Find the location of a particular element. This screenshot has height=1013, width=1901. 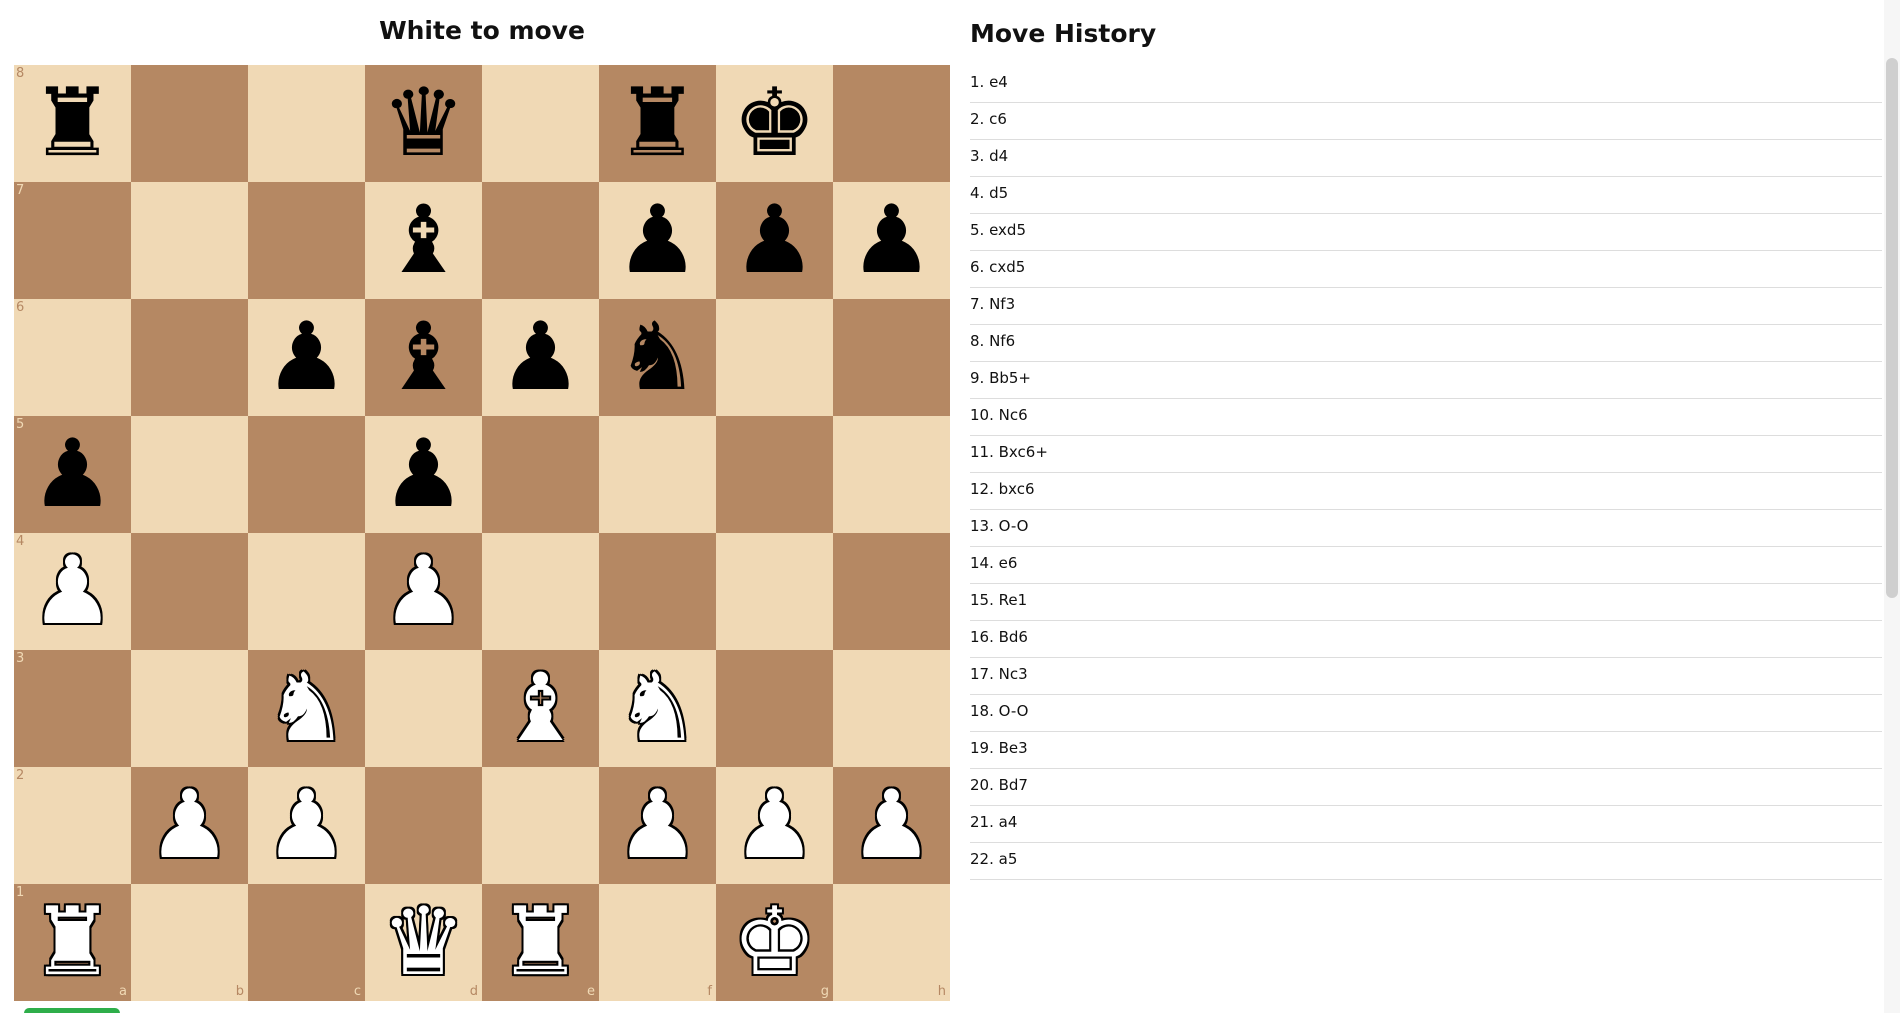

black-knight-icon: ♞ is located at coordinates (658, 358).